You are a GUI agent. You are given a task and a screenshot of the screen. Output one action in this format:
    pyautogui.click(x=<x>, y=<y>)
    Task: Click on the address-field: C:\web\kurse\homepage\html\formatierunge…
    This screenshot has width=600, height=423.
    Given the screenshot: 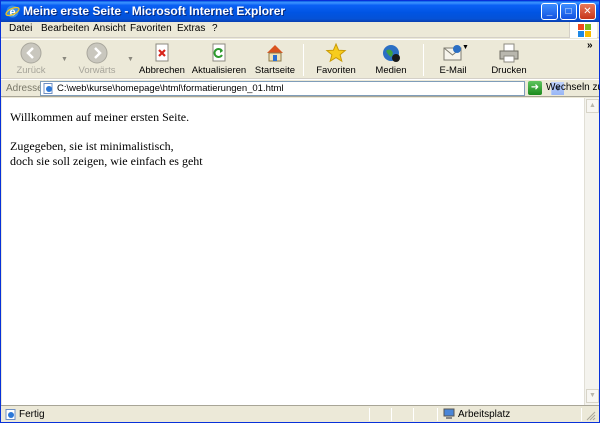 What is the action you would take?
    pyautogui.click(x=302, y=88)
    